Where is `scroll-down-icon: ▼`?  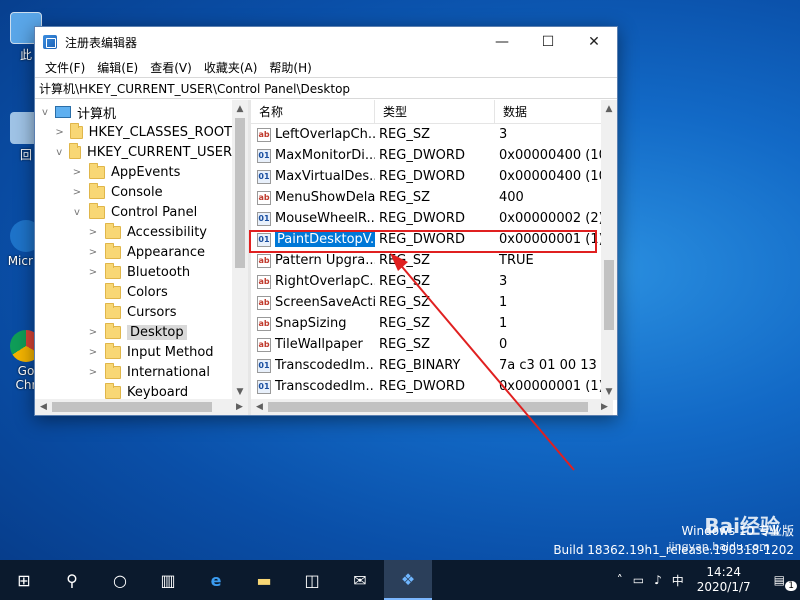 scroll-down-icon: ▼ is located at coordinates (240, 391).